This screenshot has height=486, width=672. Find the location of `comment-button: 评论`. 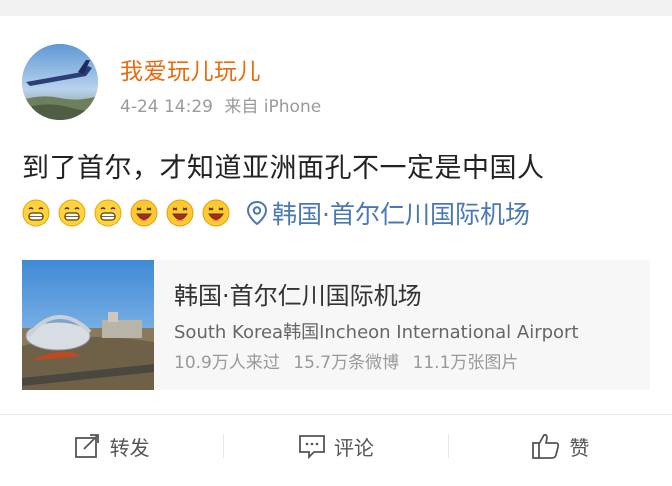

comment-button: 评论 is located at coordinates (335, 446).